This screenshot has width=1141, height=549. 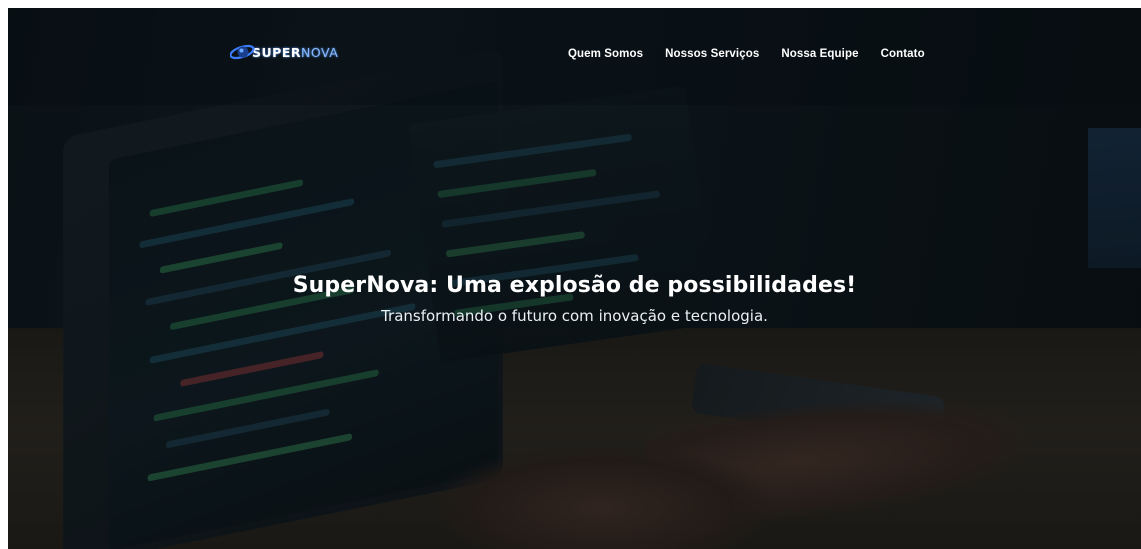 I want to click on brand-logo: SUPERNOVA, so click(x=283, y=52).